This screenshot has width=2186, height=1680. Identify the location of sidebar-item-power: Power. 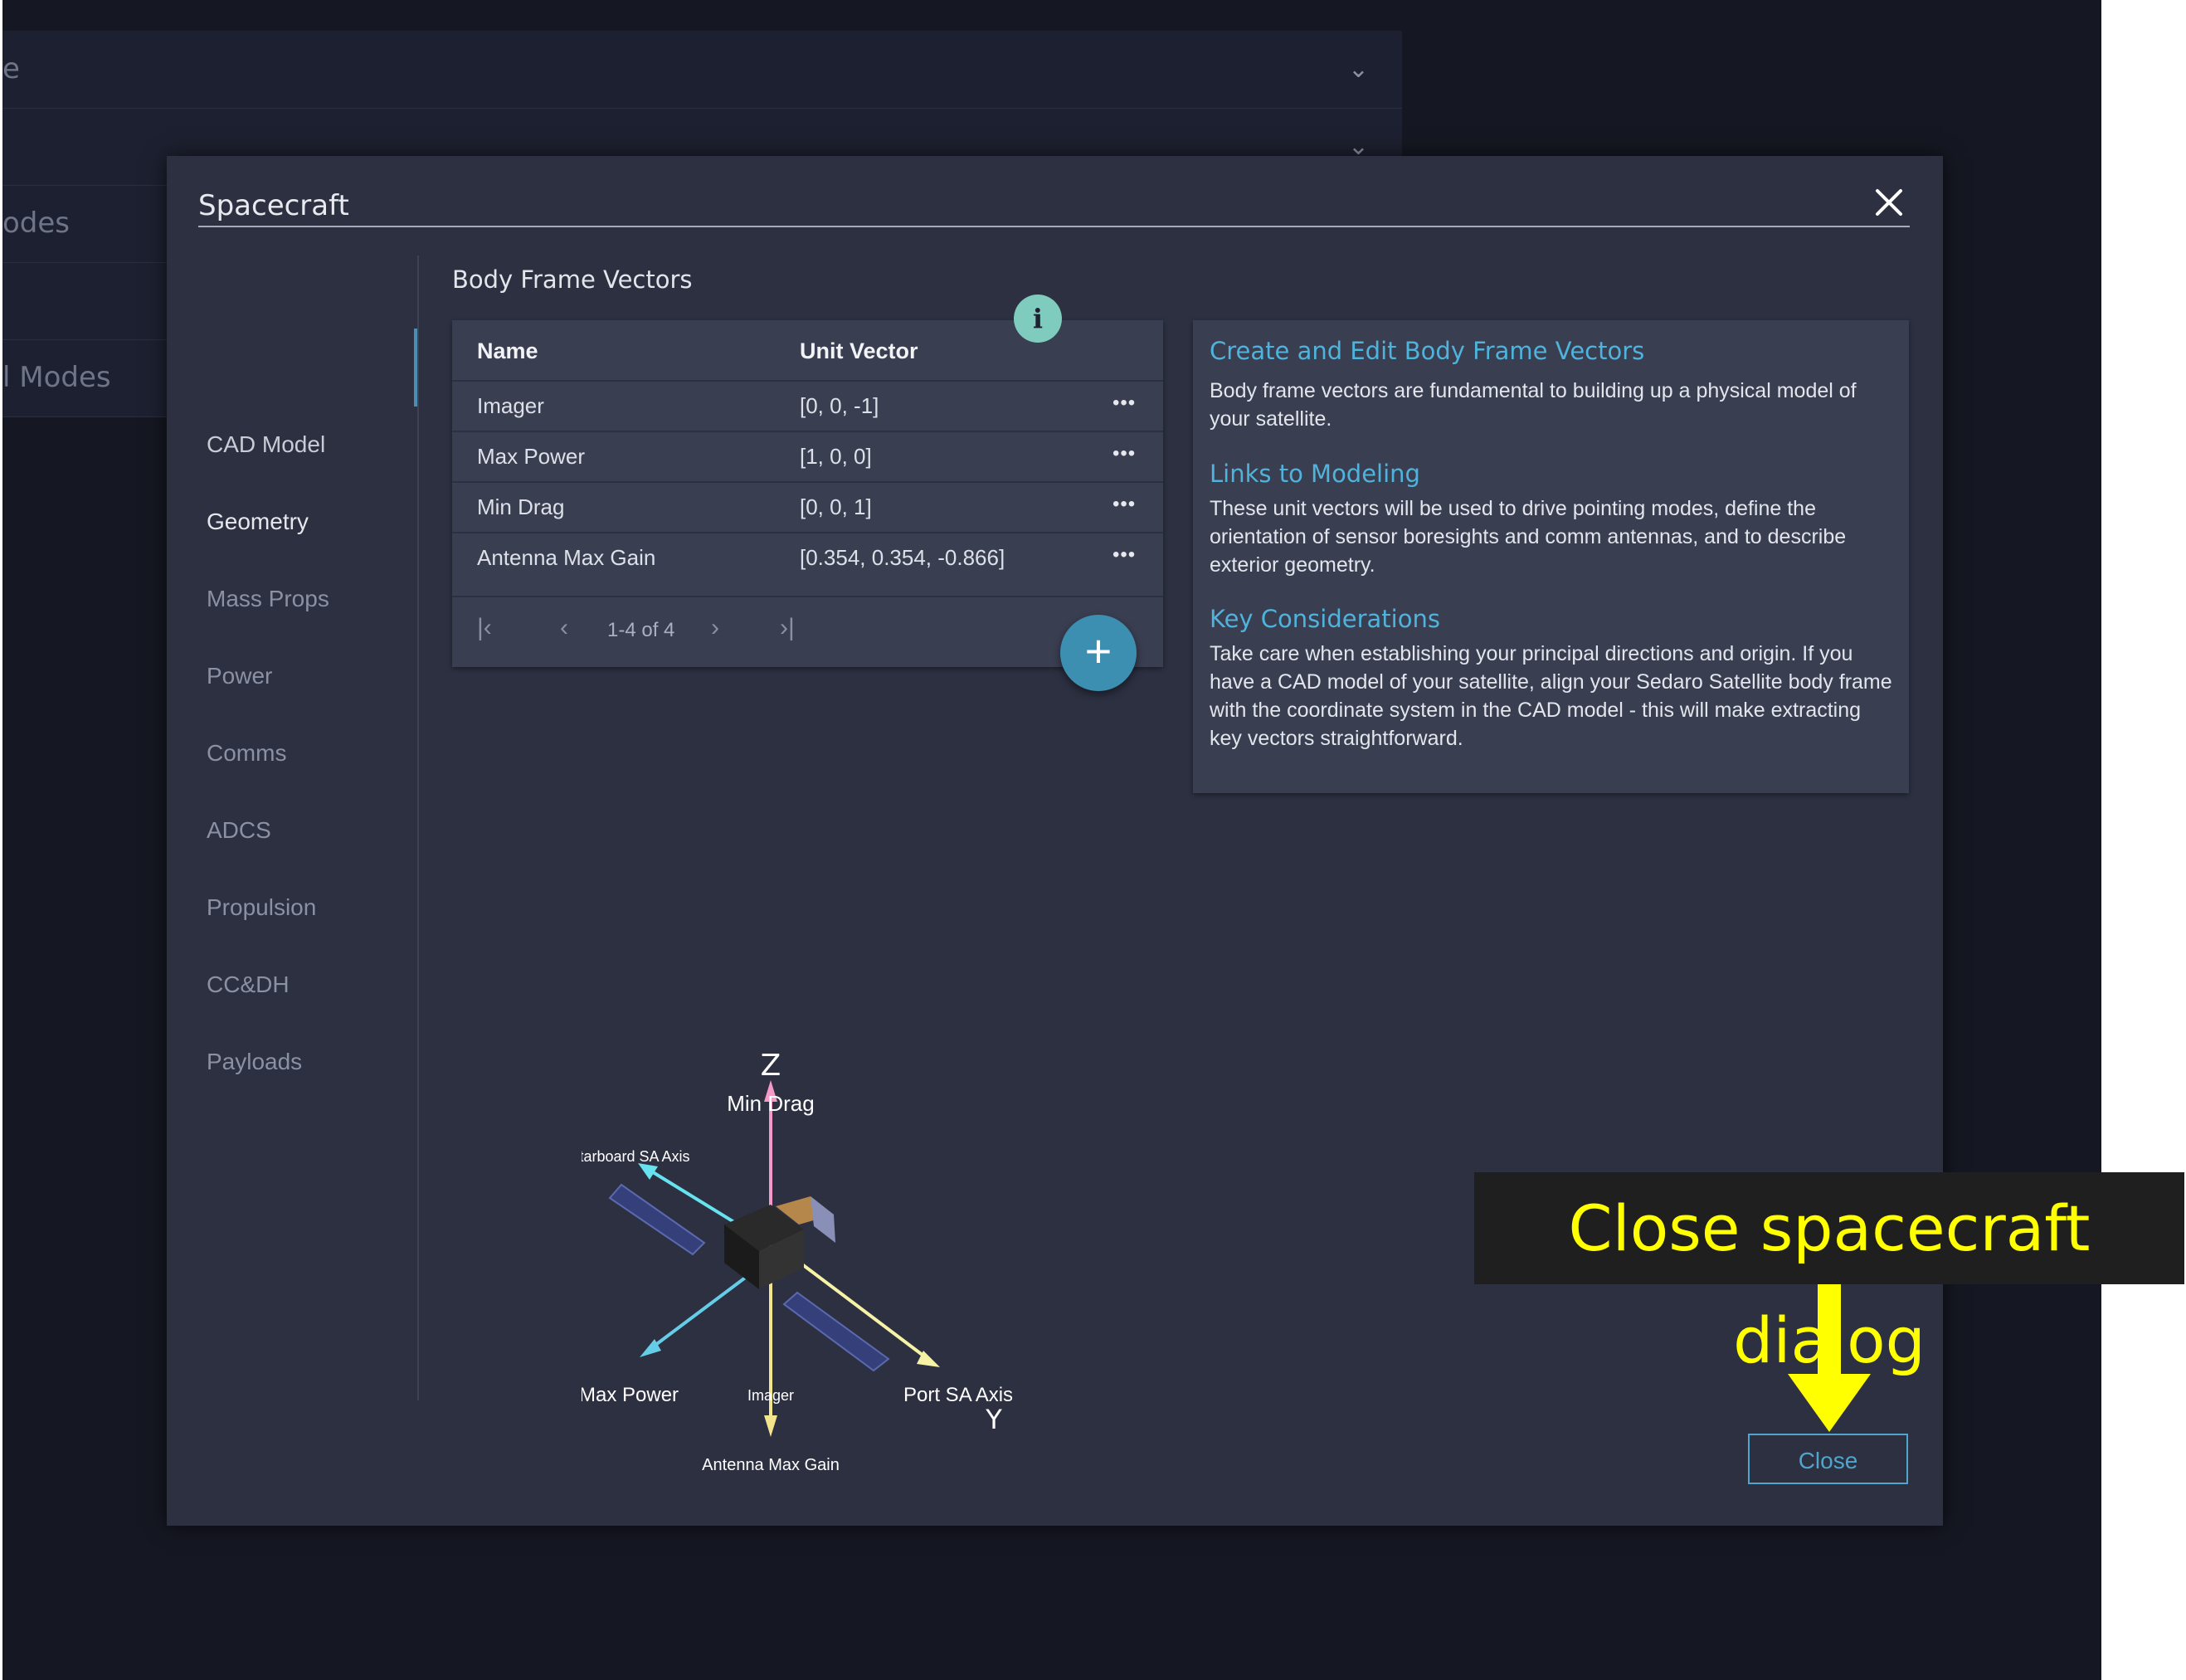
(239, 676).